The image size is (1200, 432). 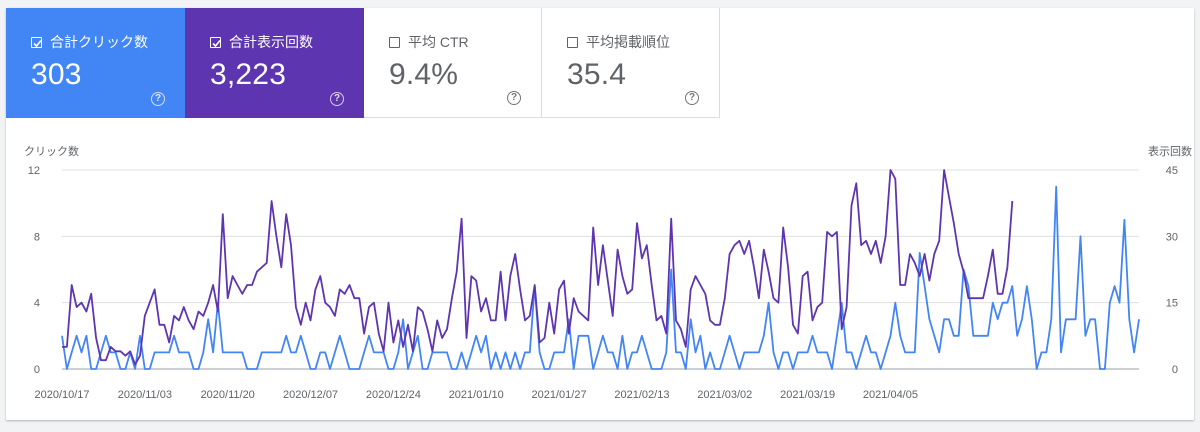 What do you see at coordinates (37, 237) in the screenshot?
I see `left-tick-label: 8` at bounding box center [37, 237].